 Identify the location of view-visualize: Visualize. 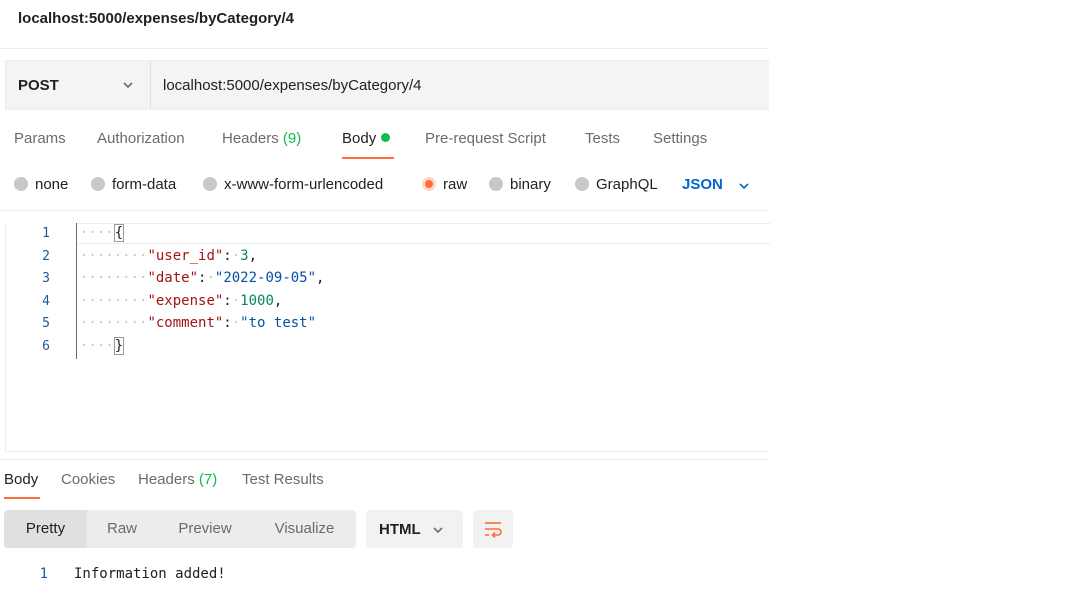
(304, 529).